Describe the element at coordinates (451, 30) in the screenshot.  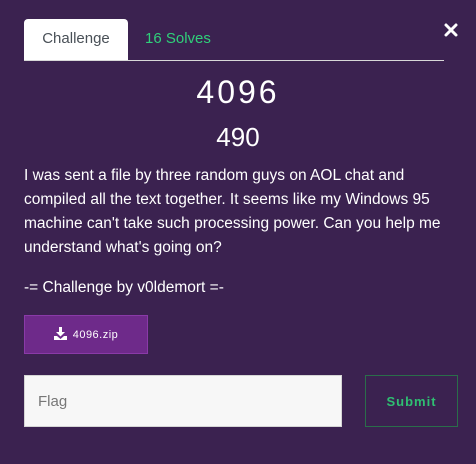
I see `close-icon` at that location.